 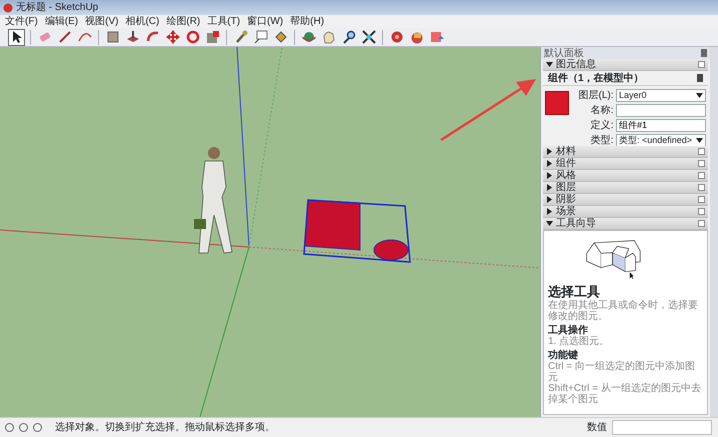 I want to click on text-field: 组件#1, so click(x=661, y=125).